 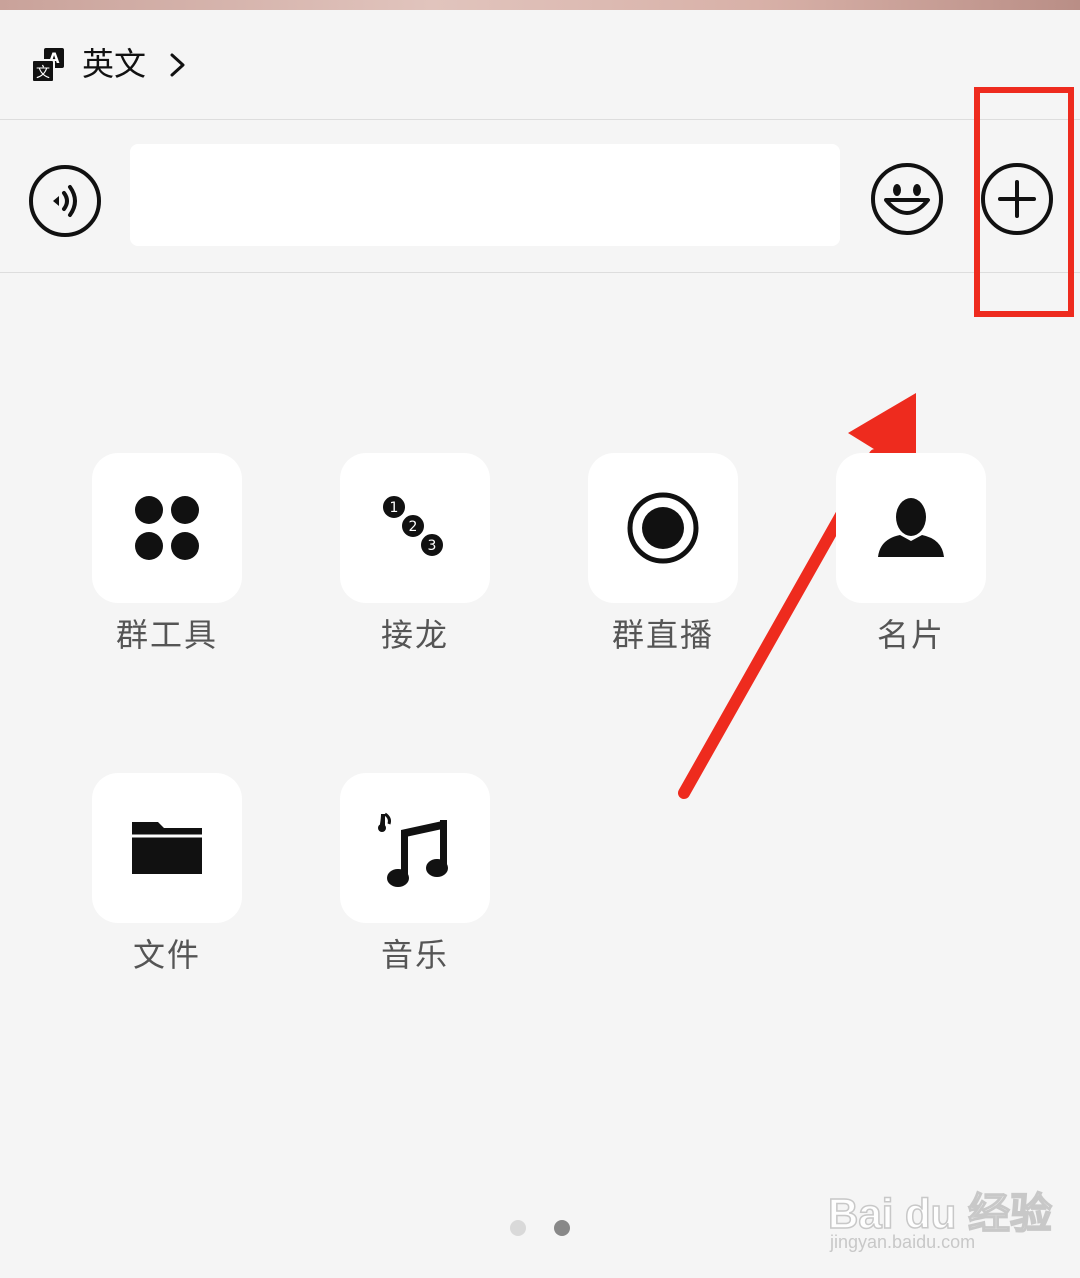 What do you see at coordinates (485, 195) in the screenshot?
I see `message-input` at bounding box center [485, 195].